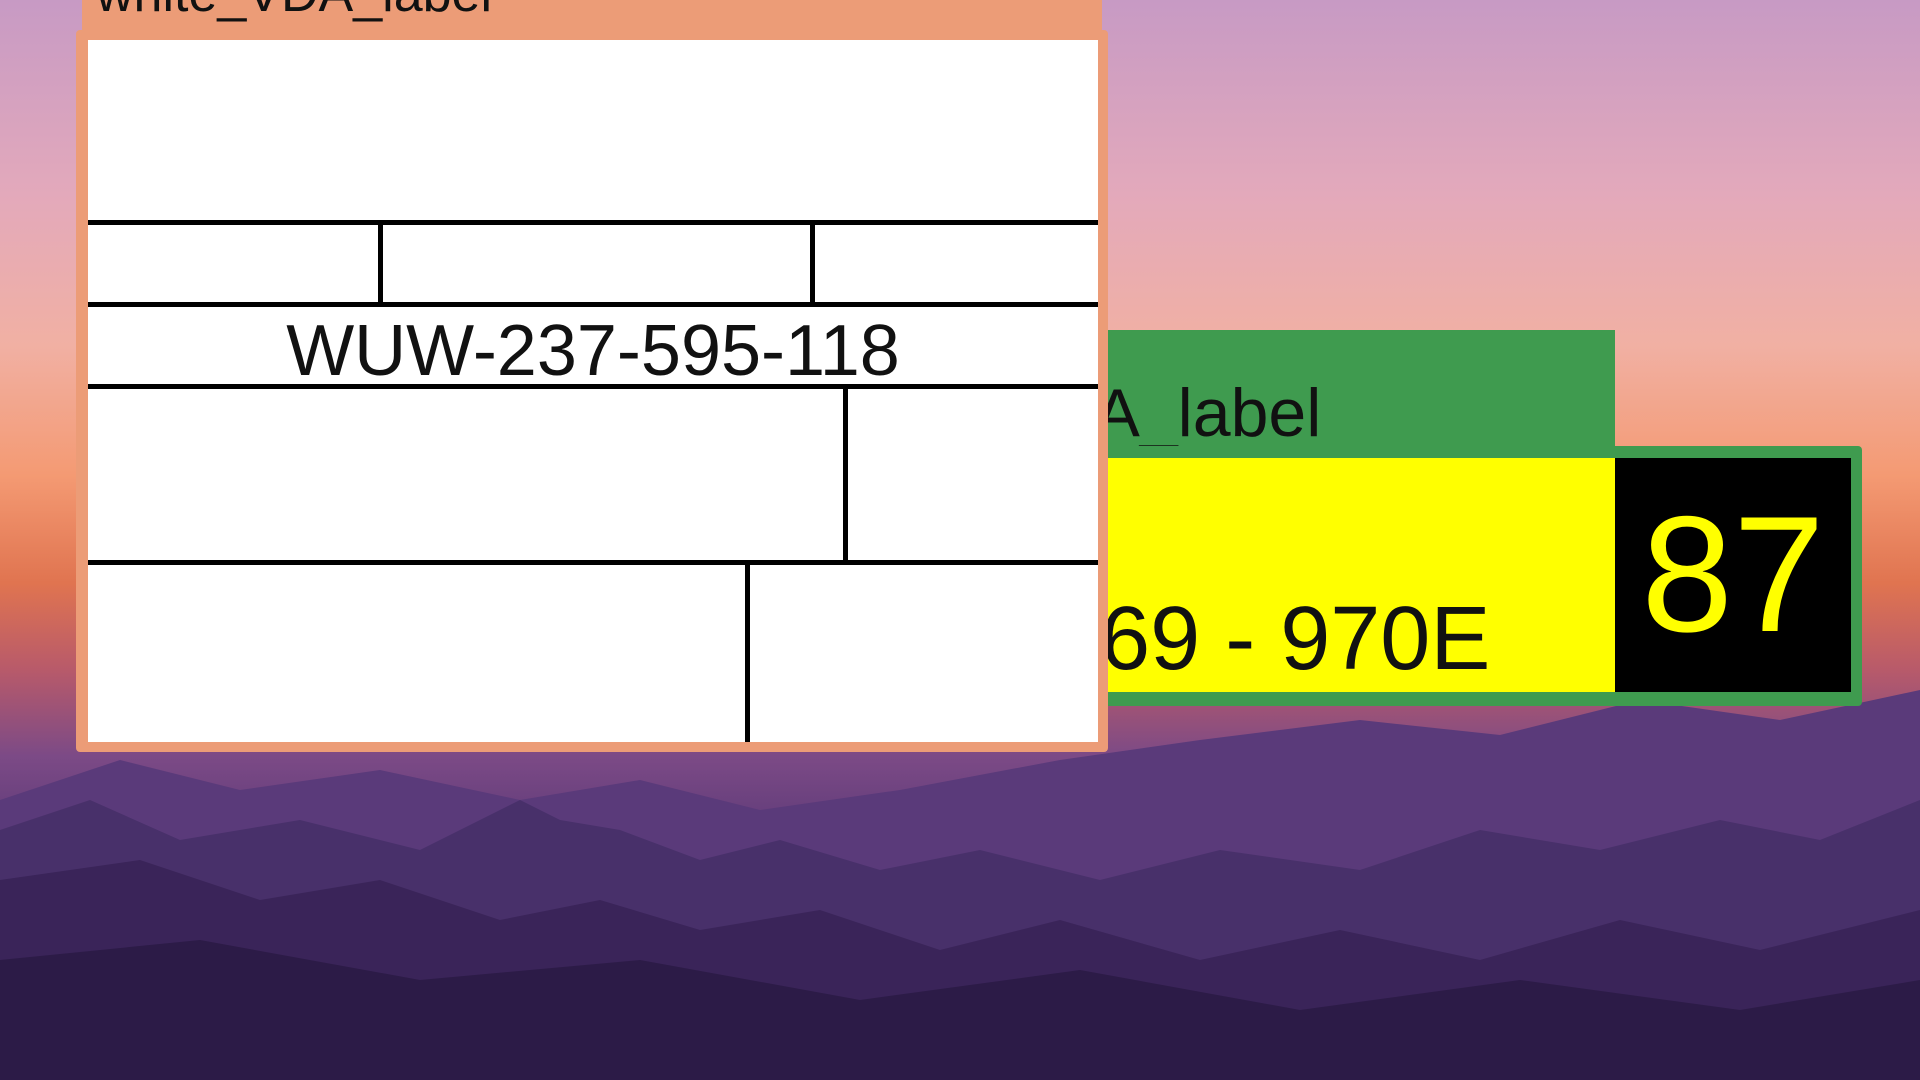  I want to click on white-label-title: white_VDA_label, so click(294, 12).